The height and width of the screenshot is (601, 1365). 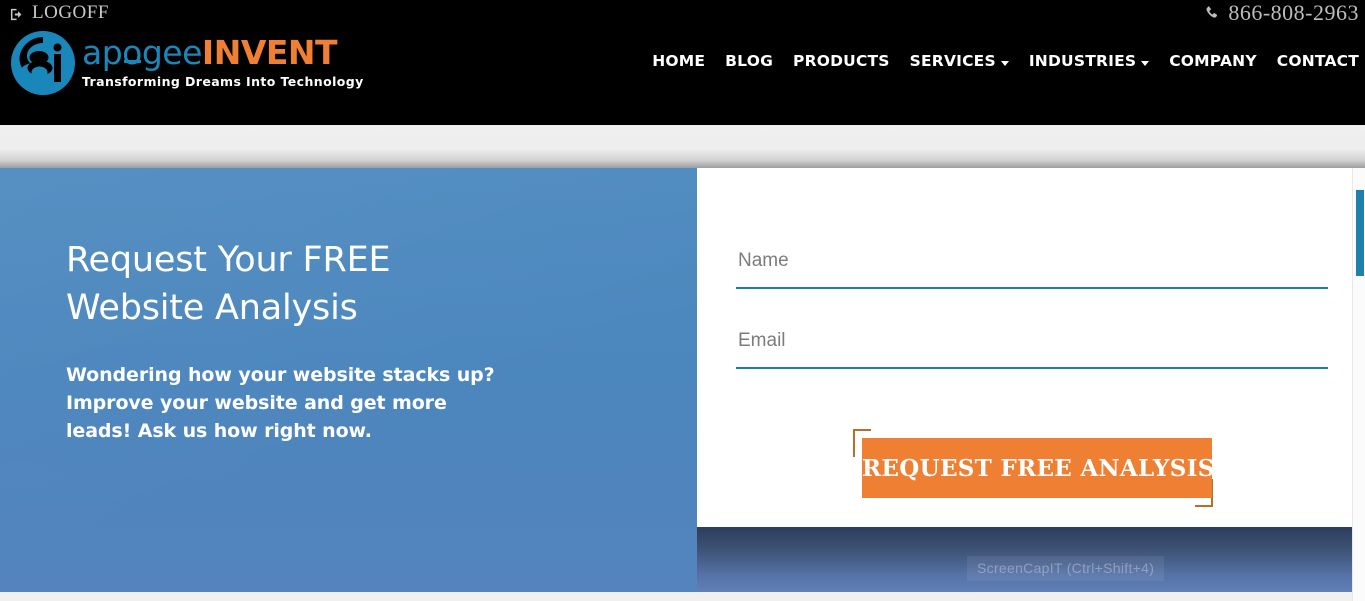 I want to click on nav-item-contact: CONTACT, so click(x=1318, y=61).